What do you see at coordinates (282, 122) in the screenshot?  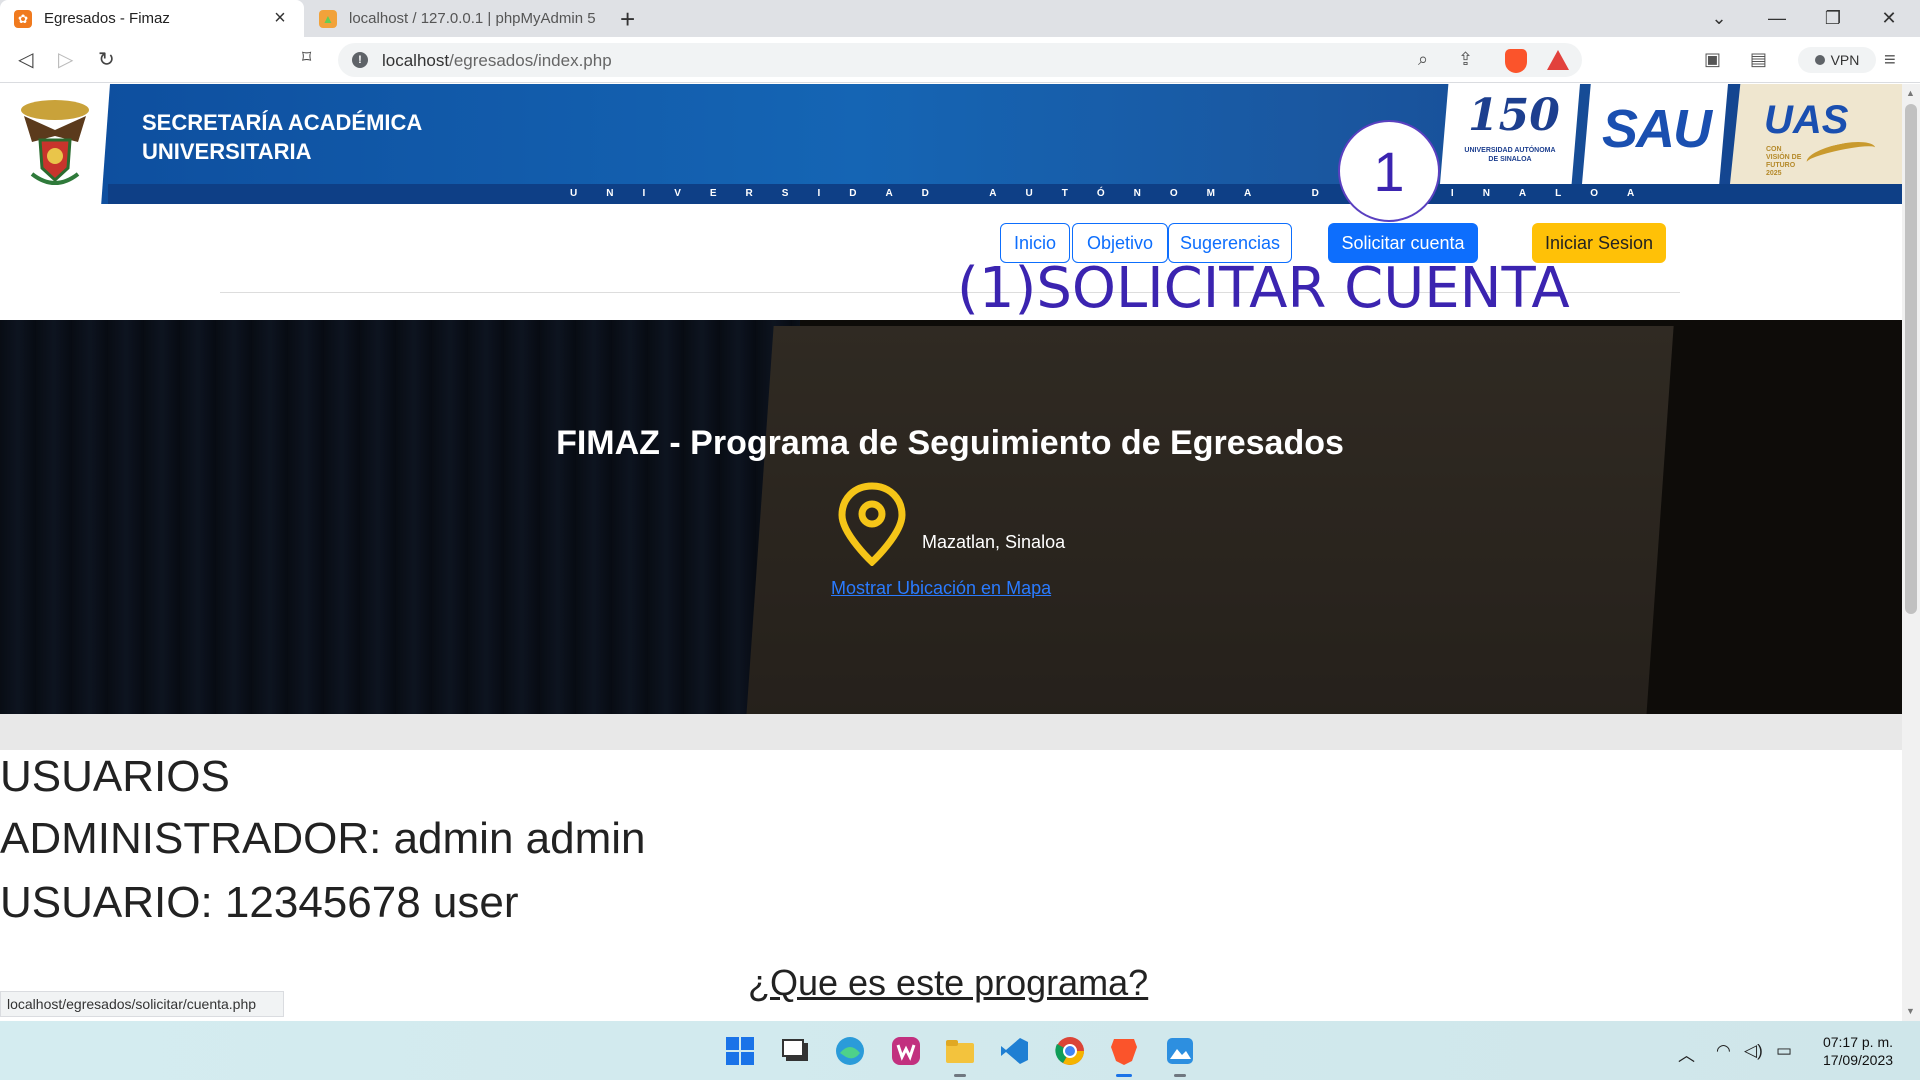 I see `header-title-line1: SECRETARÍA ACADÉMICA` at bounding box center [282, 122].